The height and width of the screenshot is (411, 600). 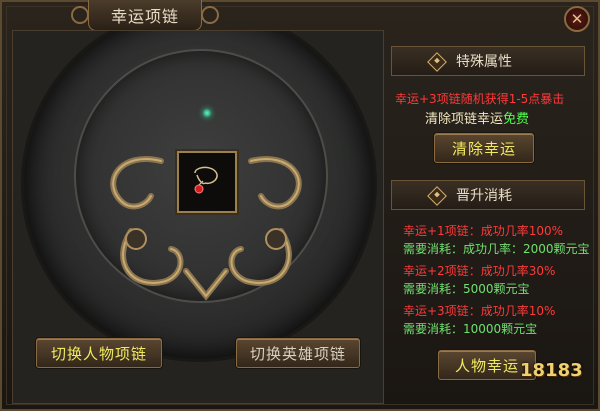 What do you see at coordinates (207, 113) in the screenshot?
I see `jade-gem-icon` at bounding box center [207, 113].